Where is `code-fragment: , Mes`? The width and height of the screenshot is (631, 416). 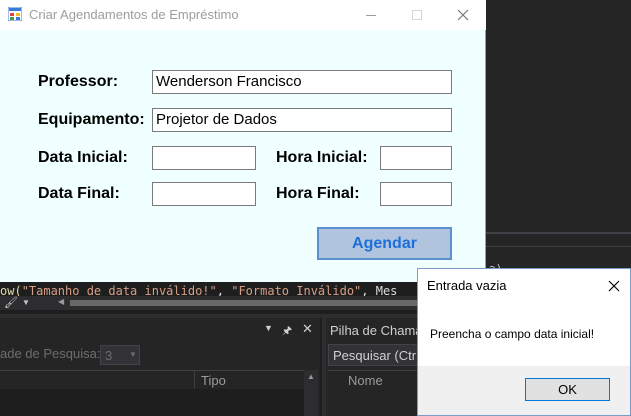
code-fragment: , Mes is located at coordinates (379, 290).